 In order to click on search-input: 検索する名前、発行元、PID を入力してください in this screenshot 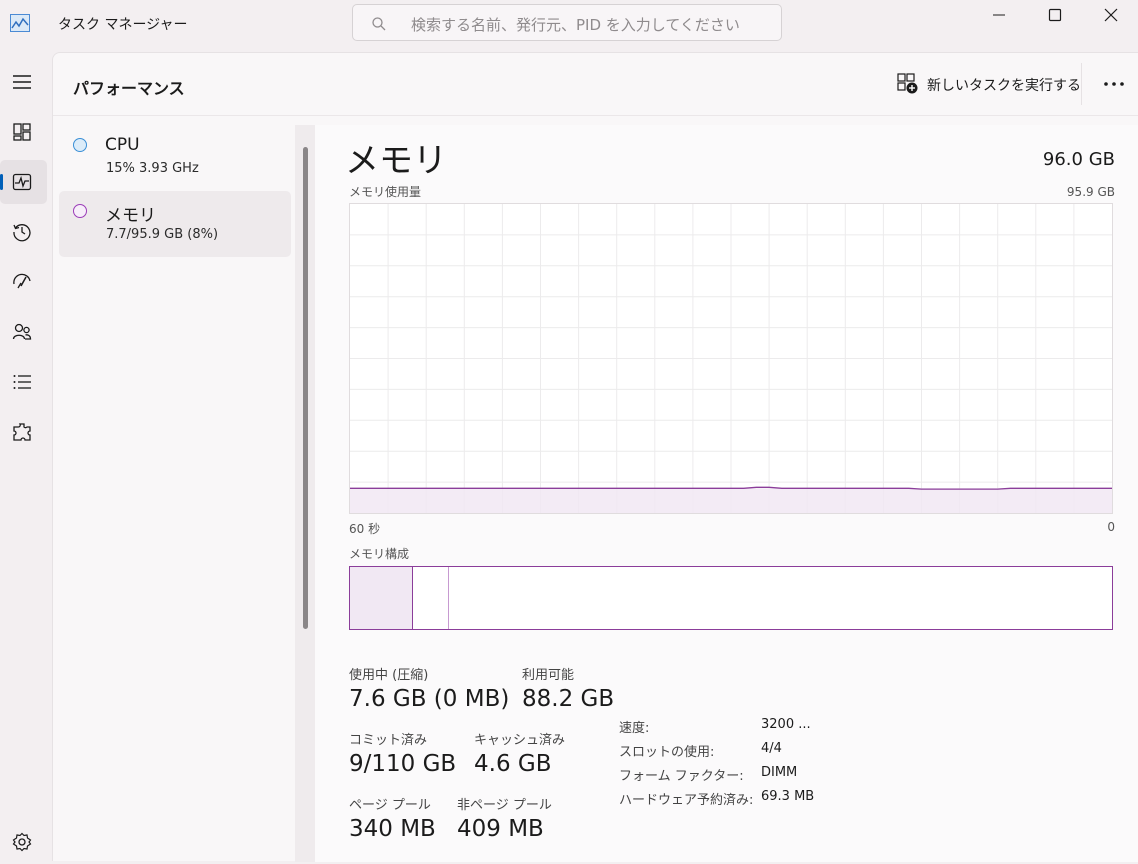, I will do `click(575, 24)`.